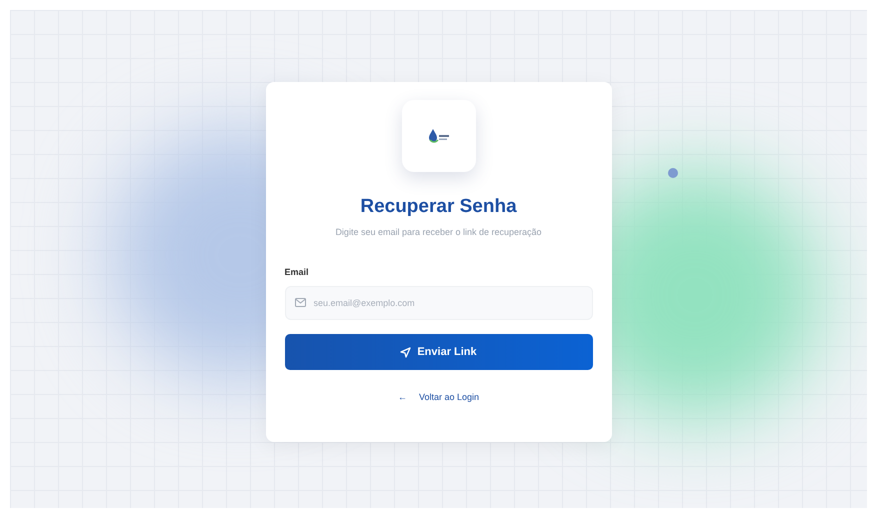 This screenshot has width=877, height=518. I want to click on email-field: seu.email@exemplo.com, so click(438, 303).